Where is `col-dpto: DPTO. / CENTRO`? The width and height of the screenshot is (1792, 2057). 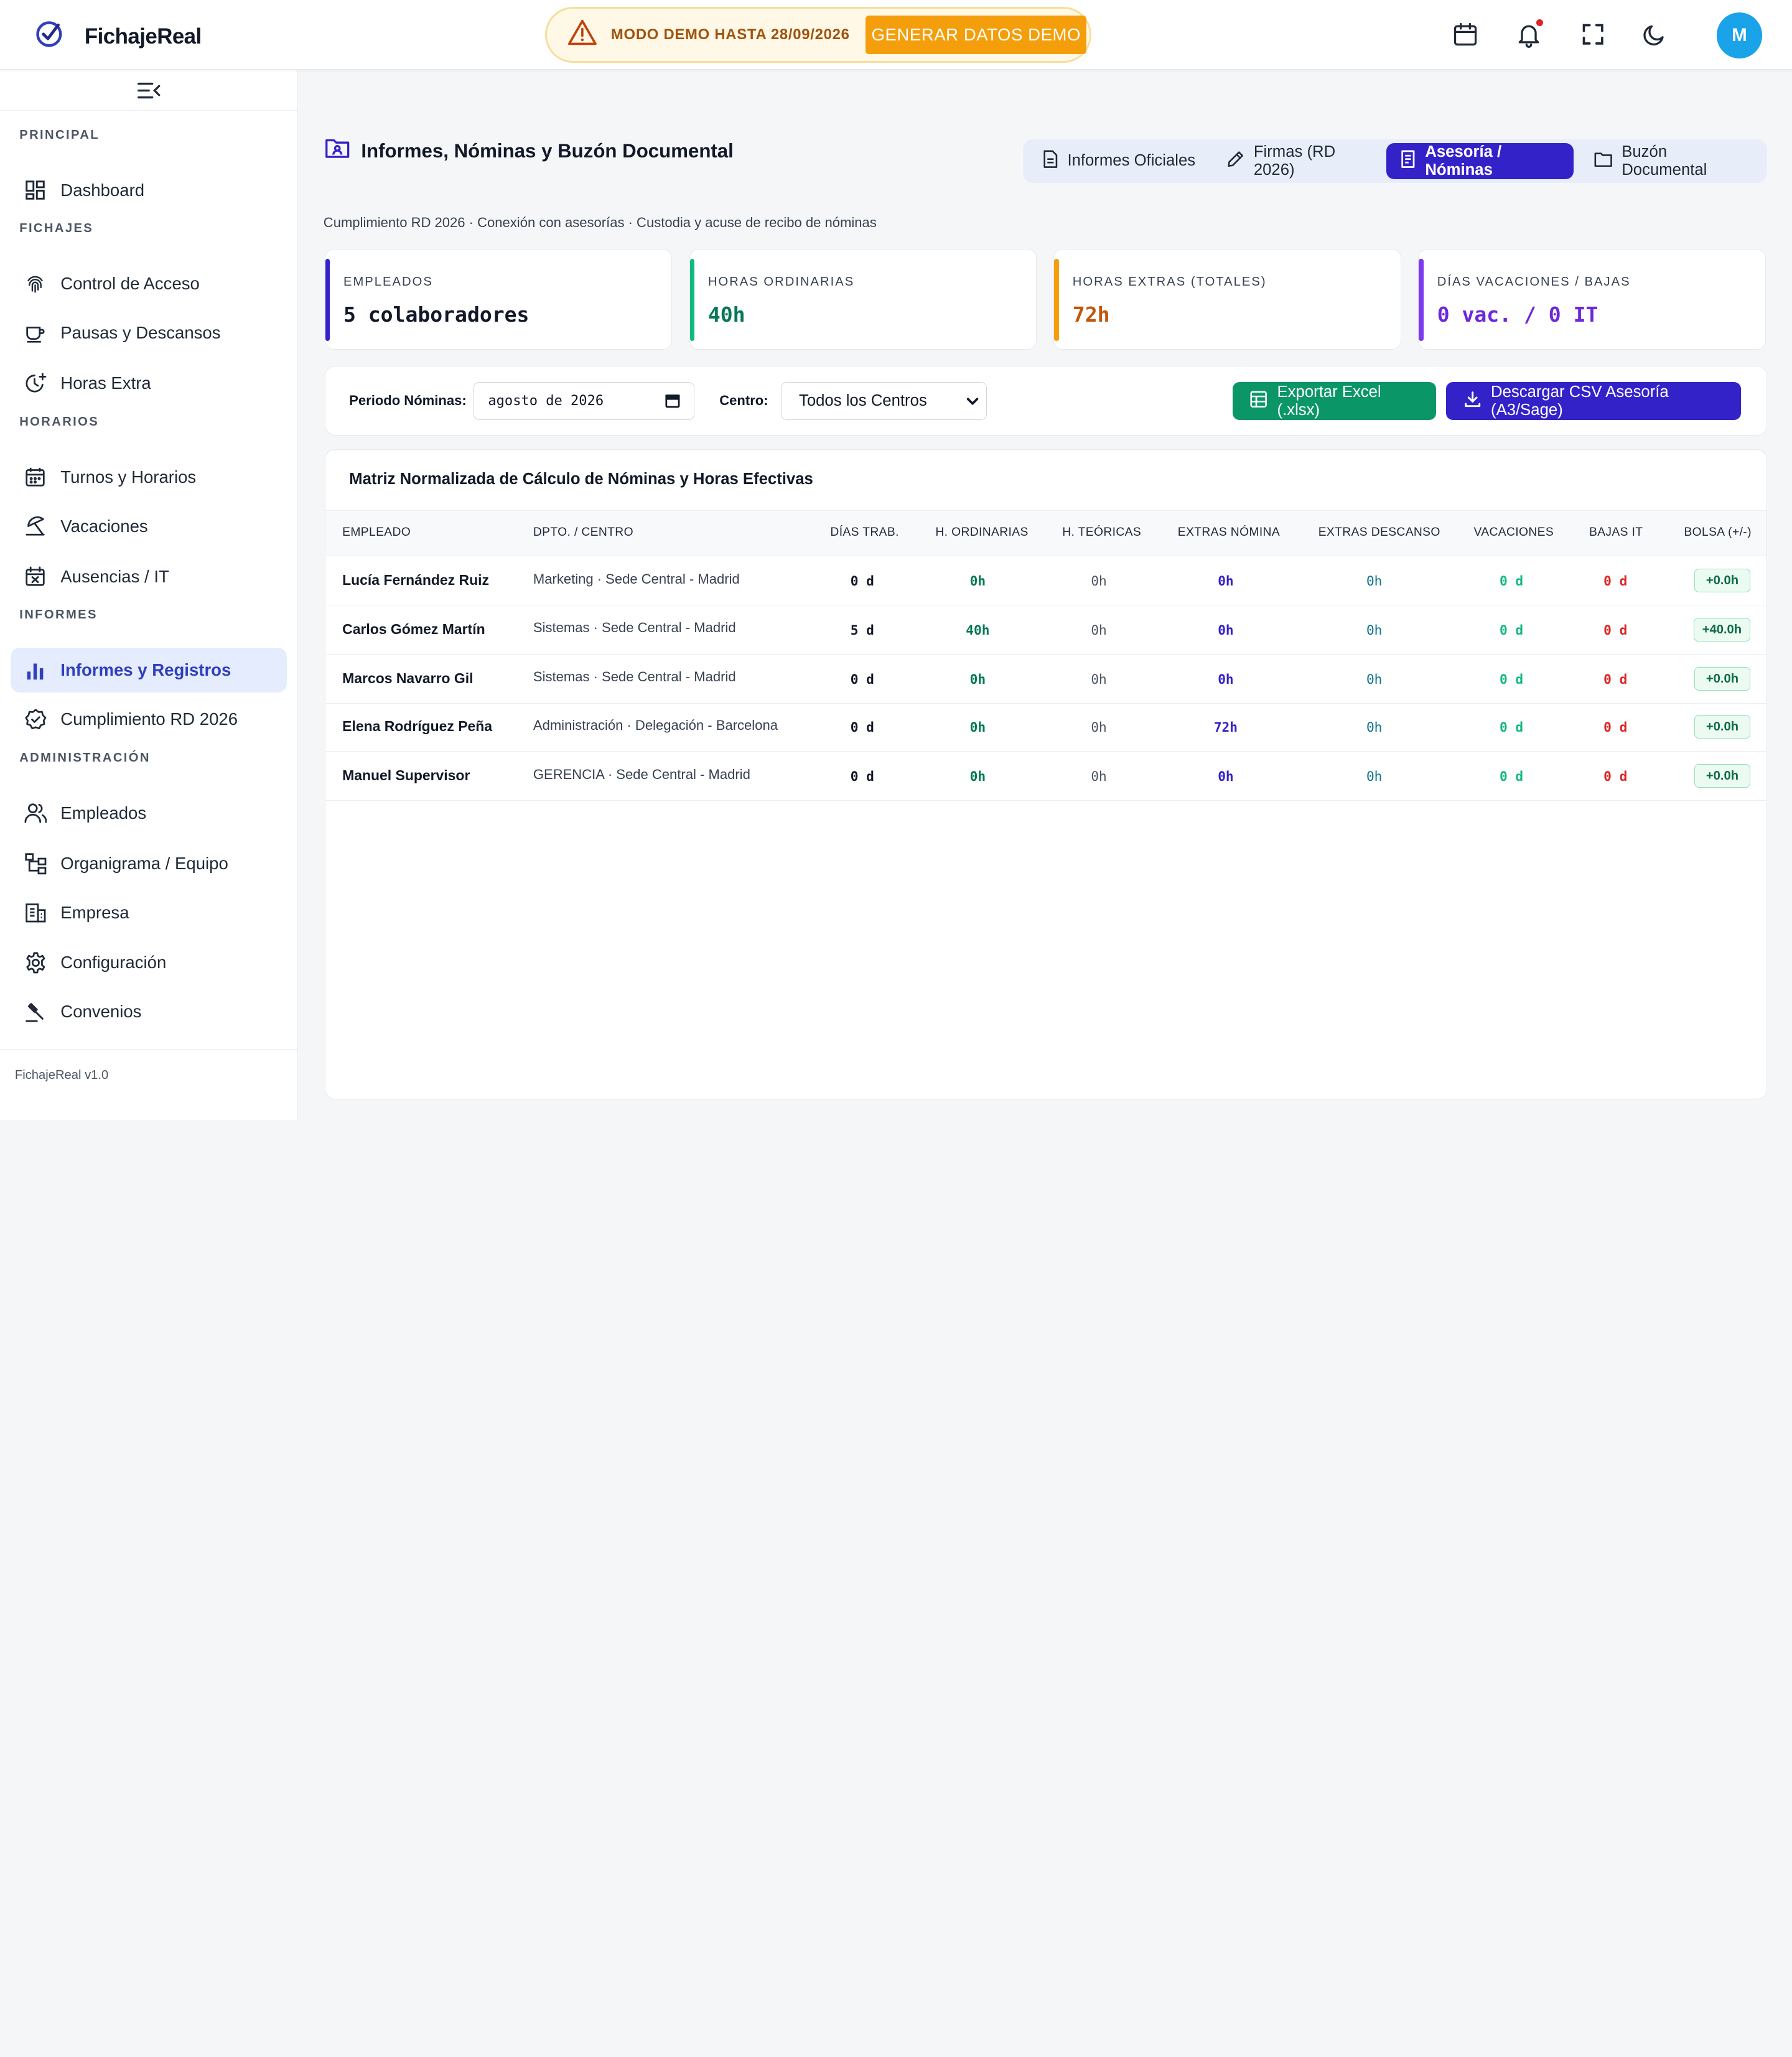 col-dpto: DPTO. / CENTRO is located at coordinates (583, 532).